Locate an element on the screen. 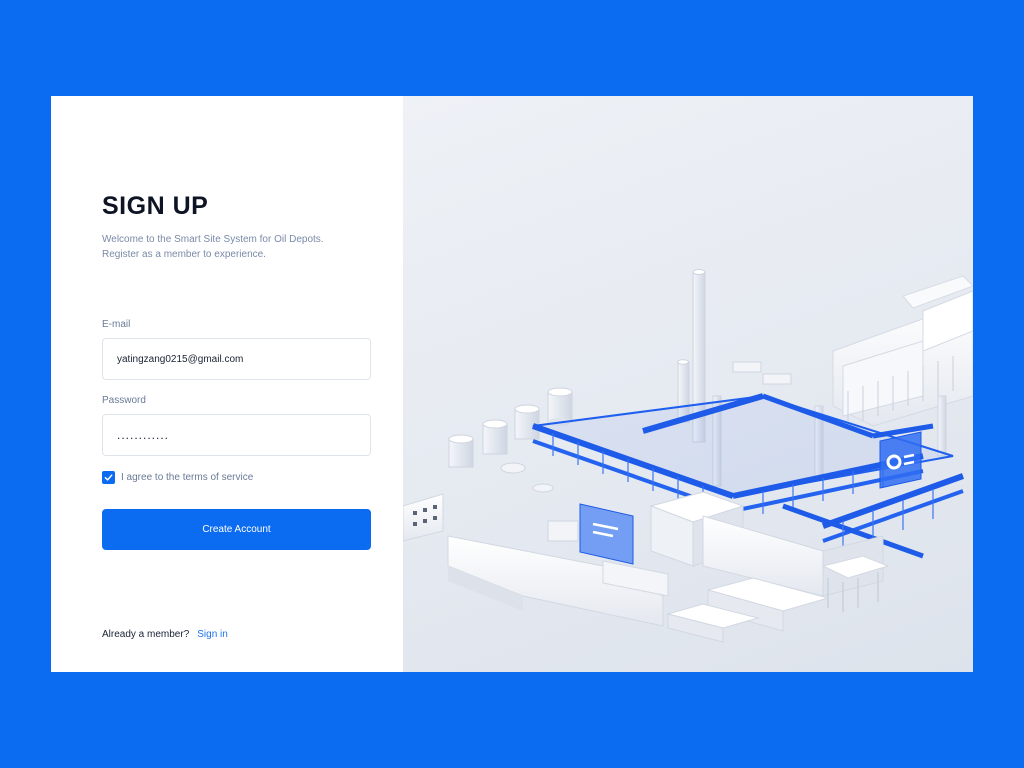 Image resolution: width=1024 pixels, height=768 pixels. page-title: SIGN UP is located at coordinates (155, 206).